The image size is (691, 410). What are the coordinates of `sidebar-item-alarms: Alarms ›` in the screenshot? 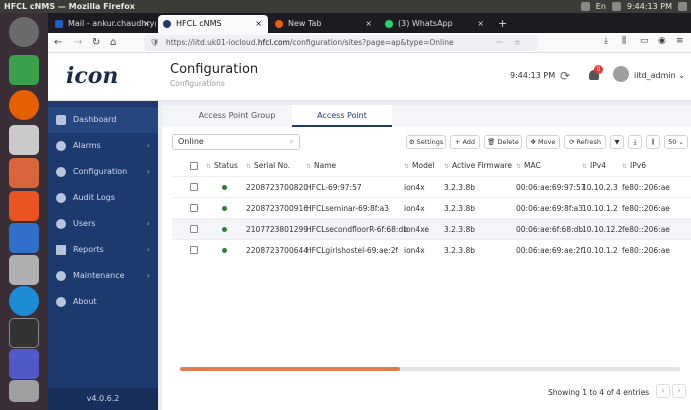 It's located at (103, 146).